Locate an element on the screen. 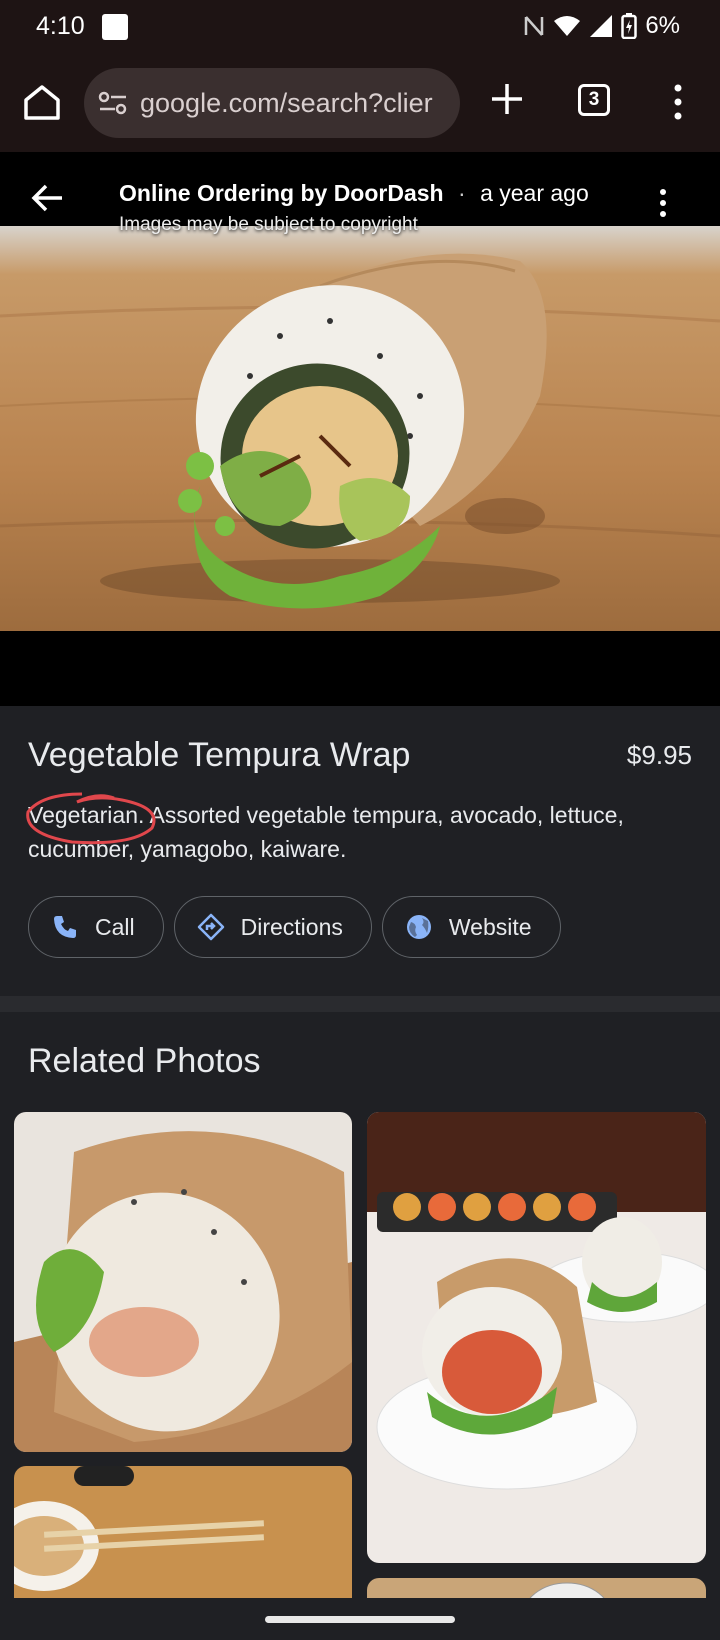 This screenshot has height=1640, width=720. source-name: Online Ordering by DoorDash is located at coordinates (281, 193).